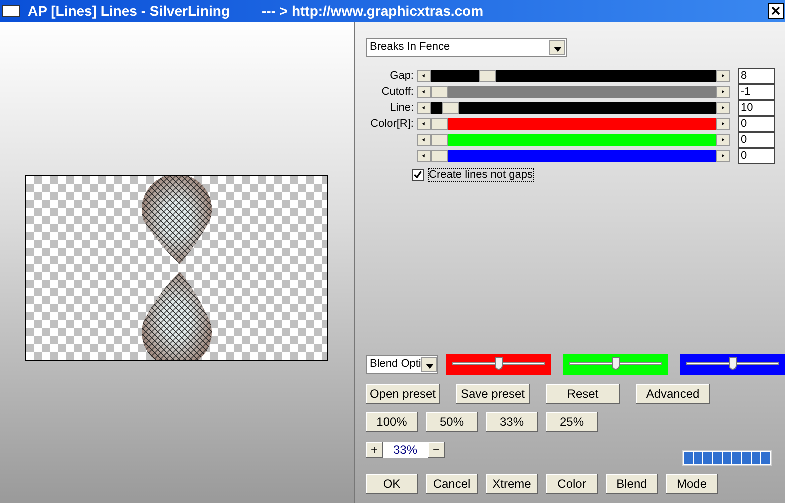 The width and height of the screenshot is (785, 503). I want to click on preset-button: Save preset, so click(493, 394).